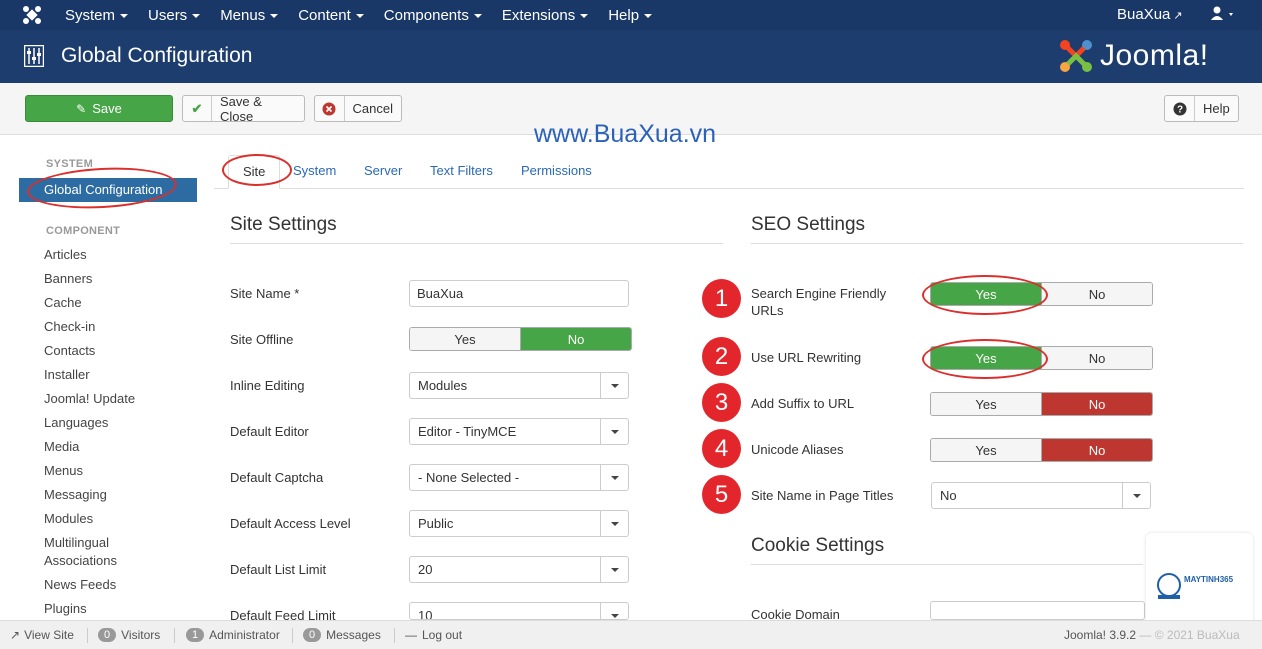  Describe the element at coordinates (1076, 56) in the screenshot. I see `joomla-brand-icon` at that location.